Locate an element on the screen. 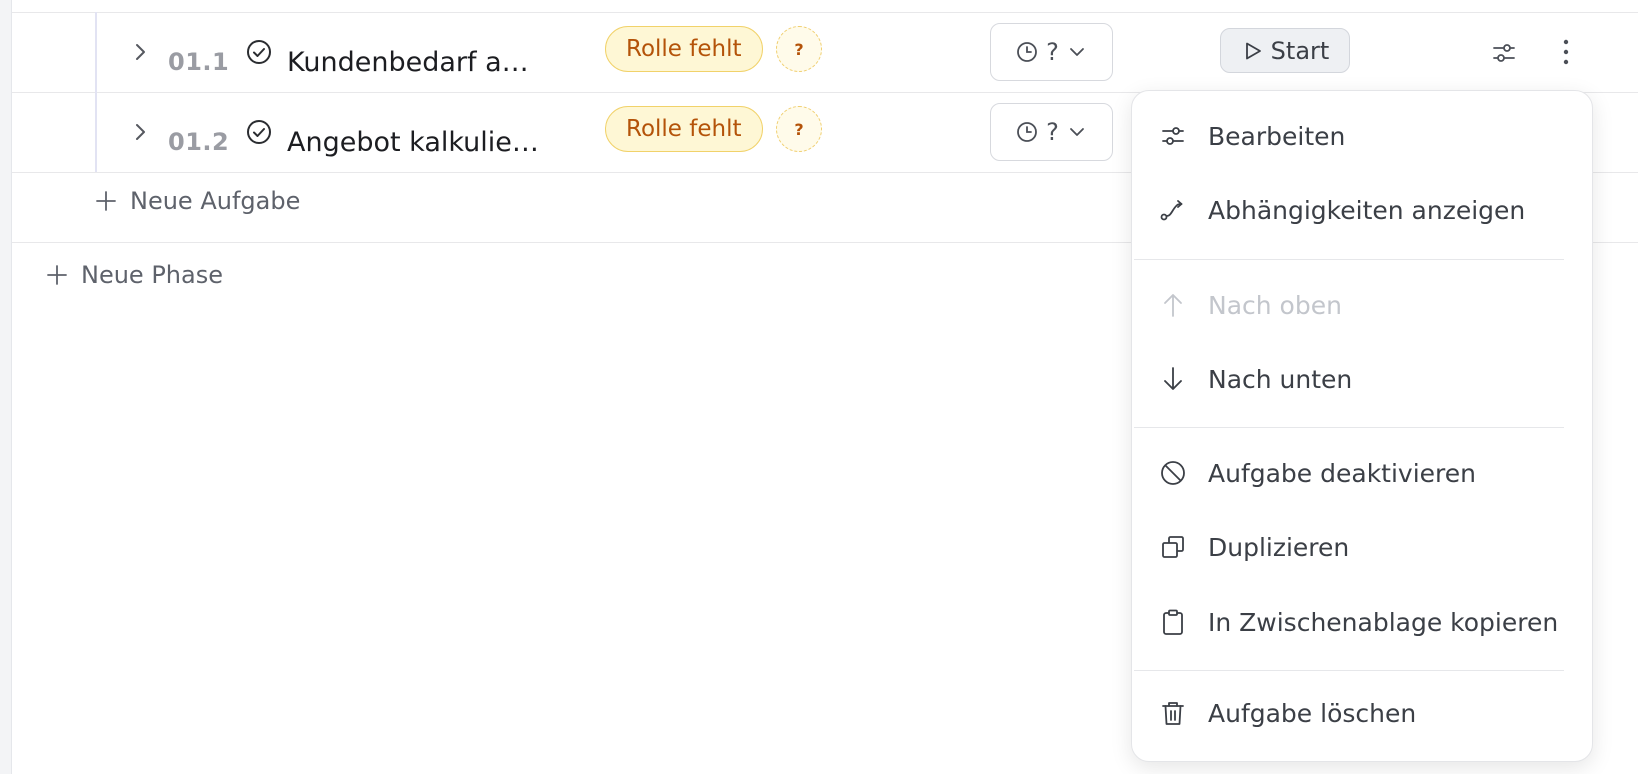  menu-item-nach-oben: Nach oben is located at coordinates (1365, 305).